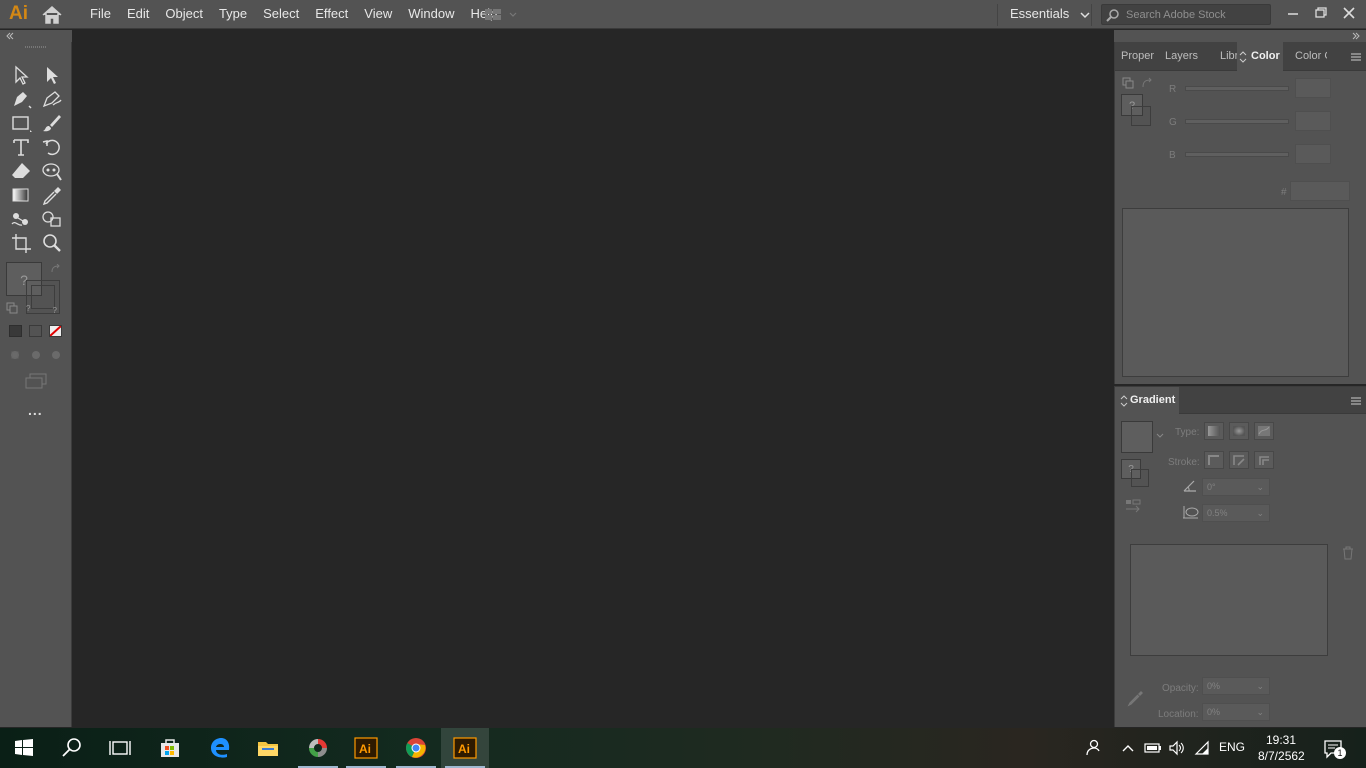 Image resolution: width=1366 pixels, height=768 pixels. I want to click on channel-r-value, so click(1313, 88).